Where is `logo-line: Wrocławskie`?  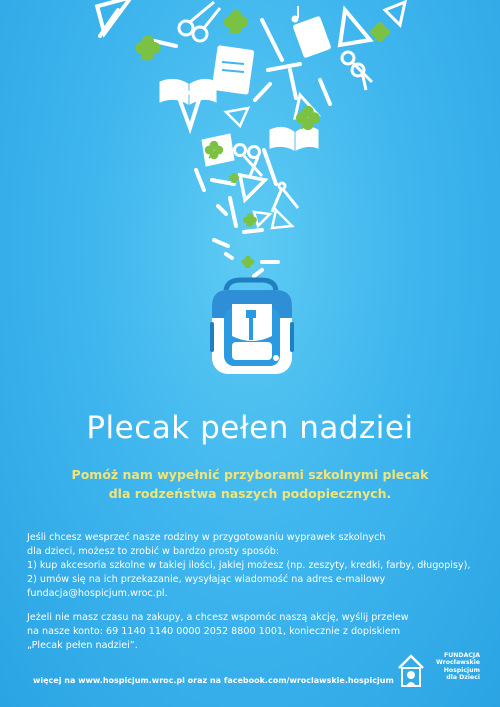 logo-line: Wrocławskie is located at coordinates (458, 663).